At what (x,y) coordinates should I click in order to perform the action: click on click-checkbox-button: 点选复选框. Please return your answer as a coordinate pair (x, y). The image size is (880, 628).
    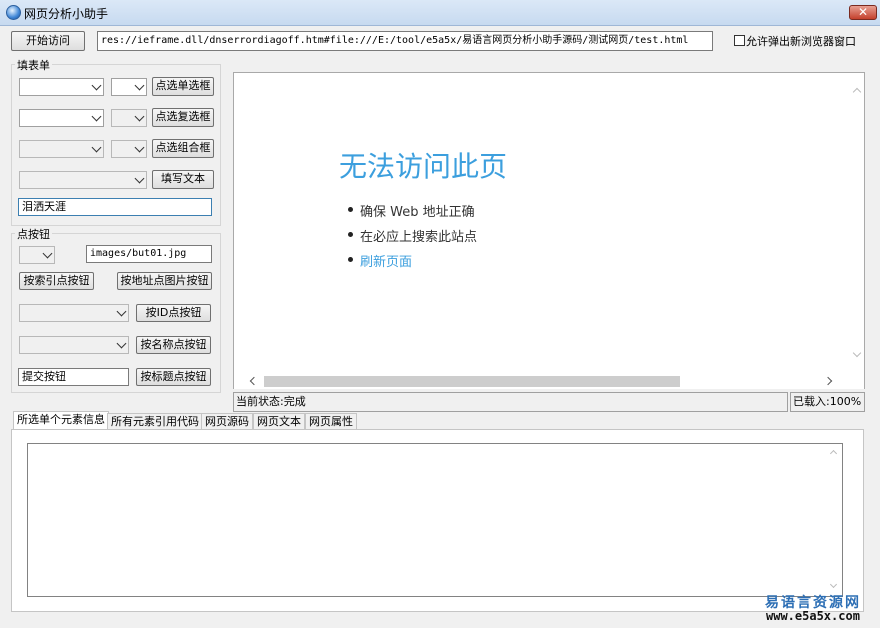
    Looking at the image, I should click on (183, 117).